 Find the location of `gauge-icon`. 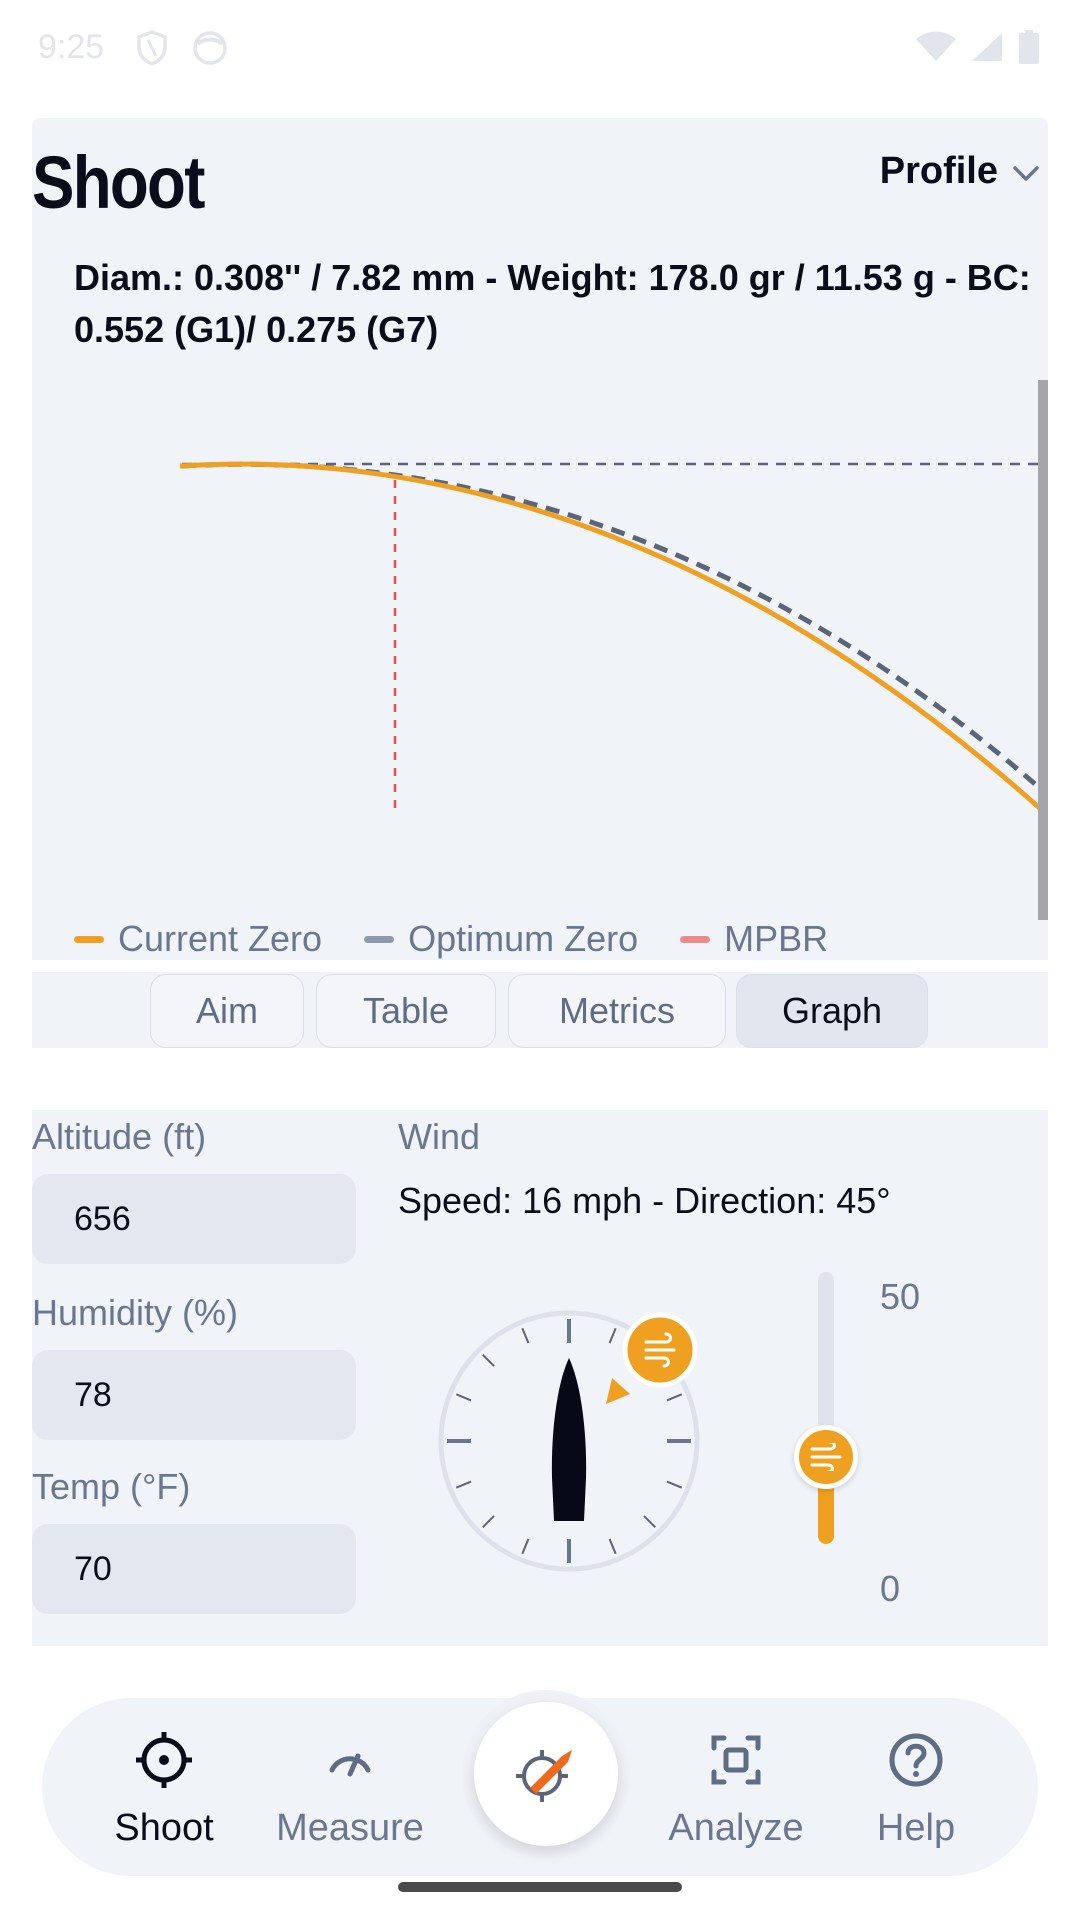

gauge-icon is located at coordinates (350, 1762).